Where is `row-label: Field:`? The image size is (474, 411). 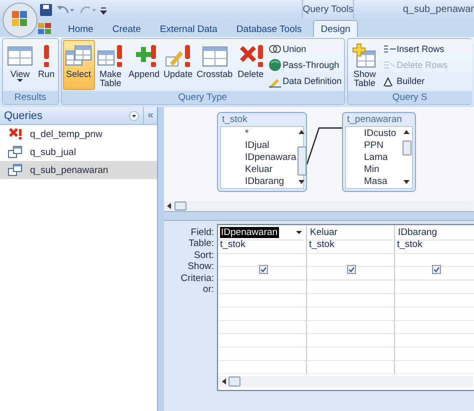
row-label: Field: is located at coordinates (202, 232).